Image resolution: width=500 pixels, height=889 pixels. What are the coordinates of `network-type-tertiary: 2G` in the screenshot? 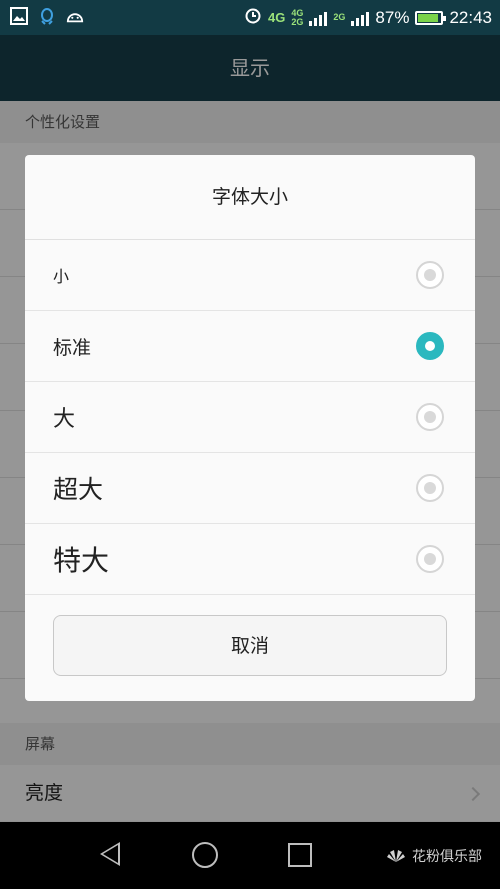 It's located at (339, 17).